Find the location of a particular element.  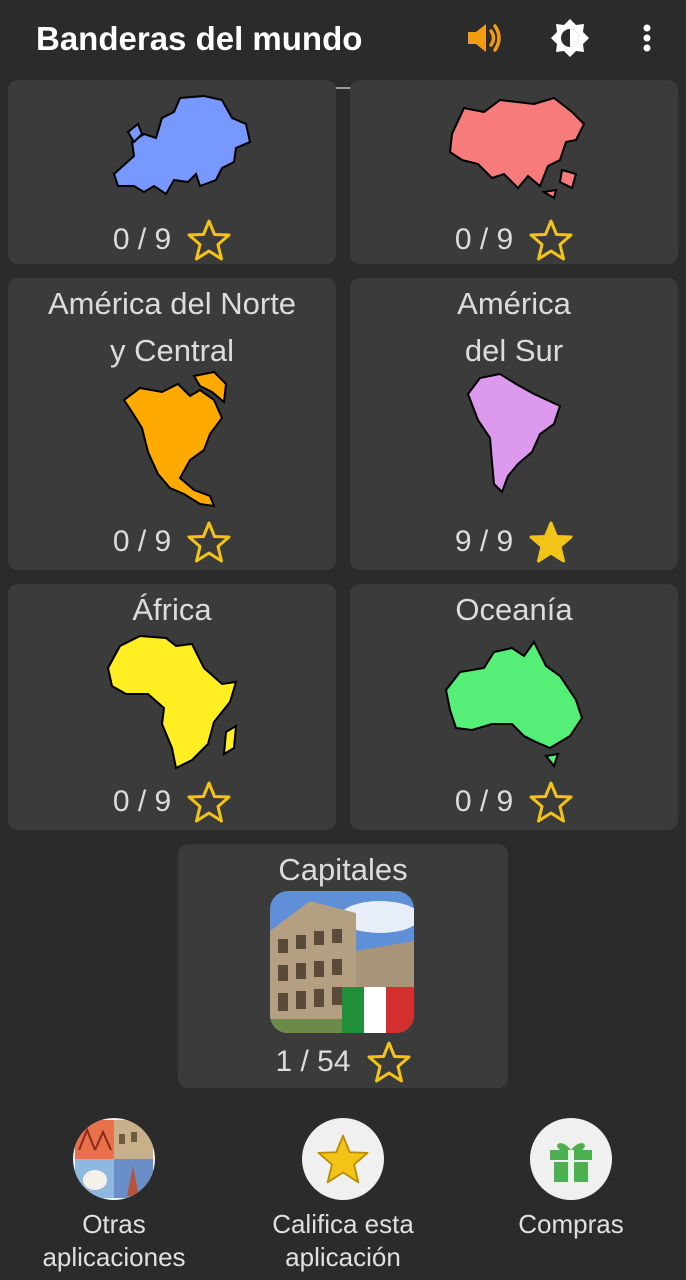

app-bar: Banderas del mundo is located at coordinates (343, 45).